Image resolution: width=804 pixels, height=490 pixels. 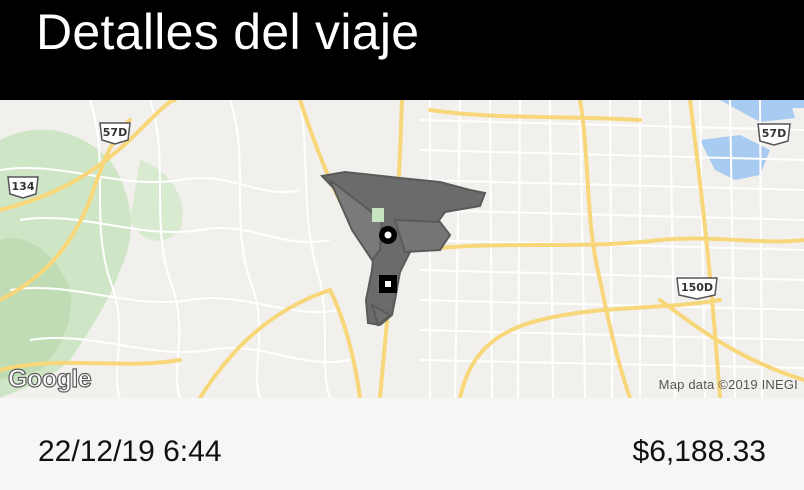 What do you see at coordinates (388, 235) in the screenshot?
I see `pickup-circle-icon` at bounding box center [388, 235].